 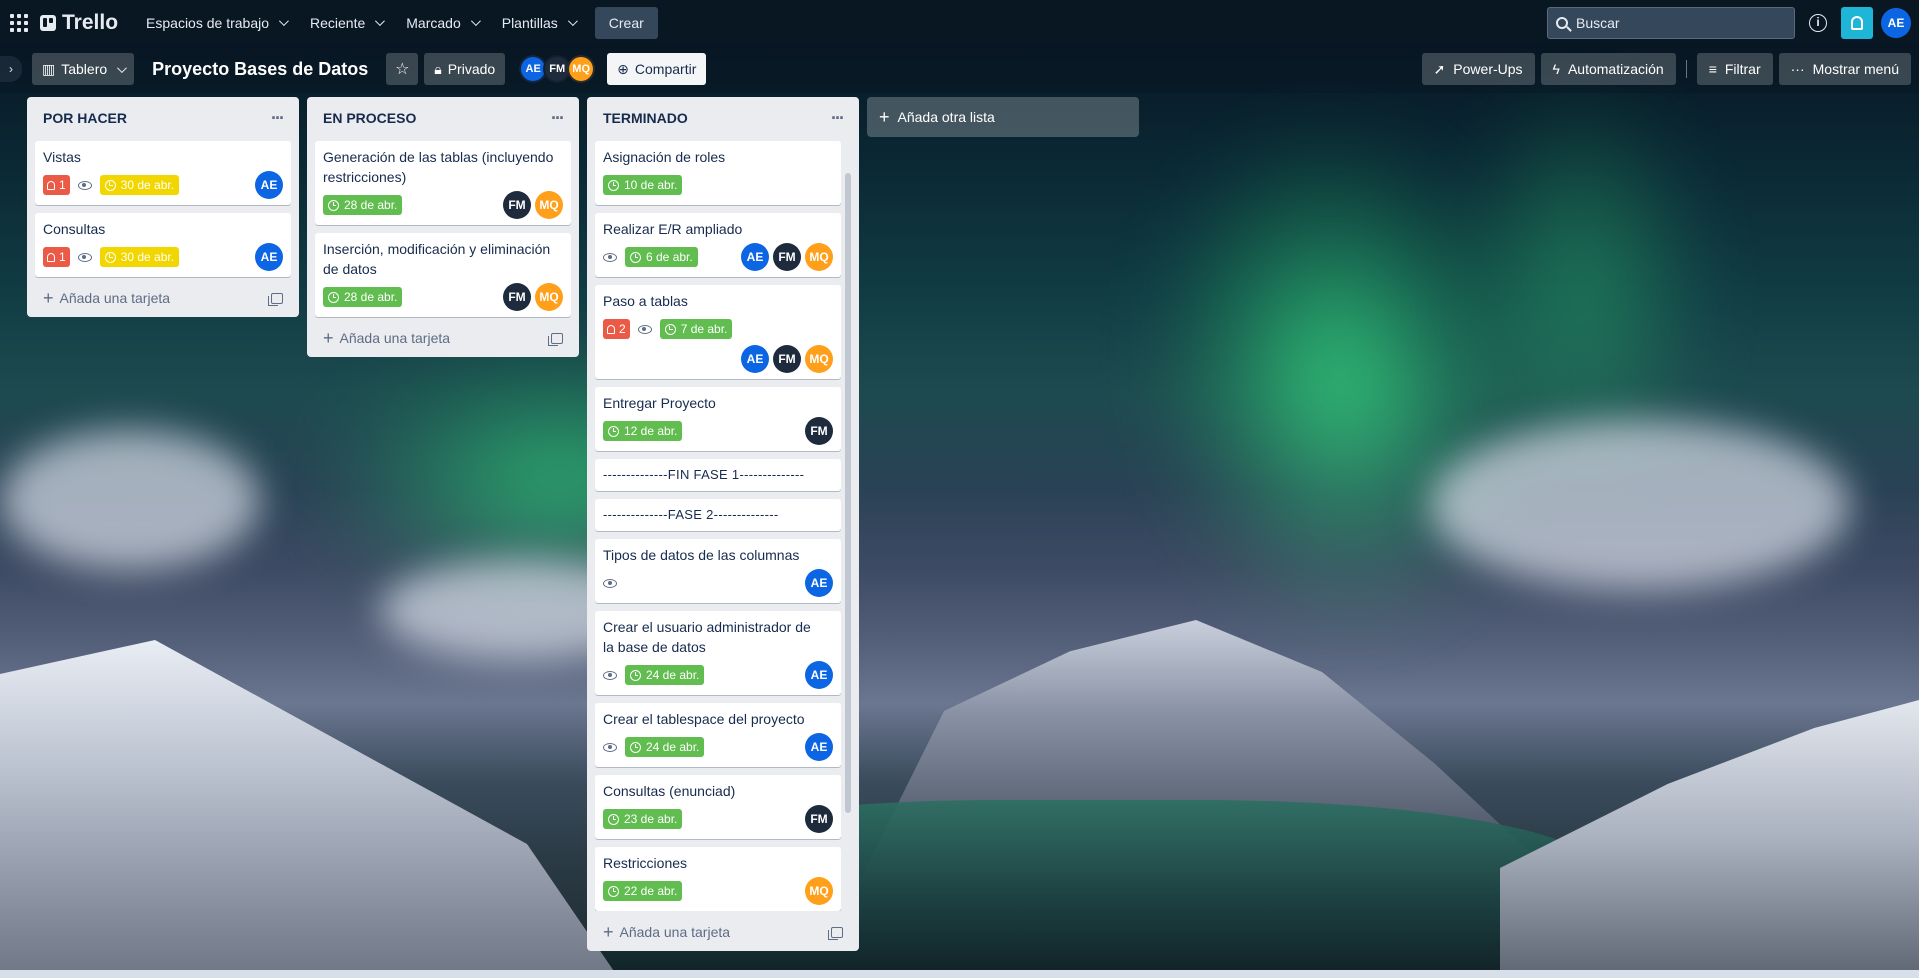 What do you see at coordinates (163, 118) in the screenshot?
I see `list-header: POR HACER ···` at bounding box center [163, 118].